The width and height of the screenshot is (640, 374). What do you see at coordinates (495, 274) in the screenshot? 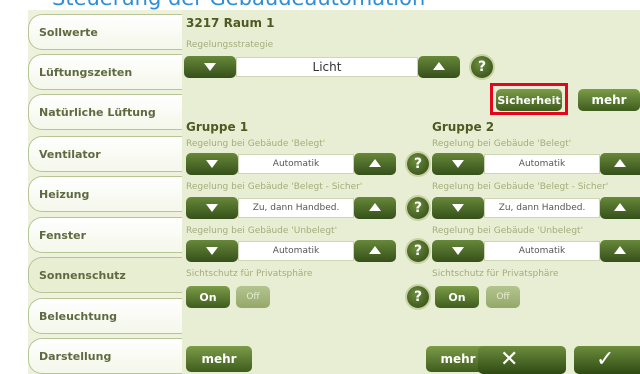
I see `group2-privacy-label: Sichtschutz für Privatsphäre` at bounding box center [495, 274].